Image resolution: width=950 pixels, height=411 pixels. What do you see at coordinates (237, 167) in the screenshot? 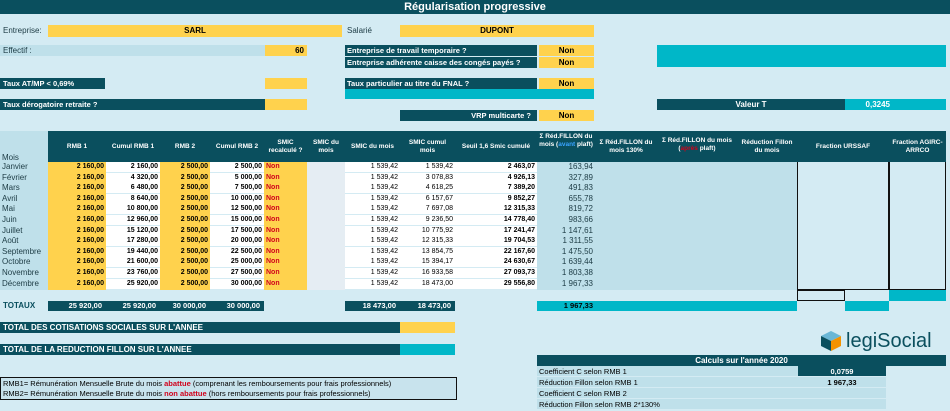
I see `cell-cumul-rmb2: 2 500,00` at bounding box center [237, 167].